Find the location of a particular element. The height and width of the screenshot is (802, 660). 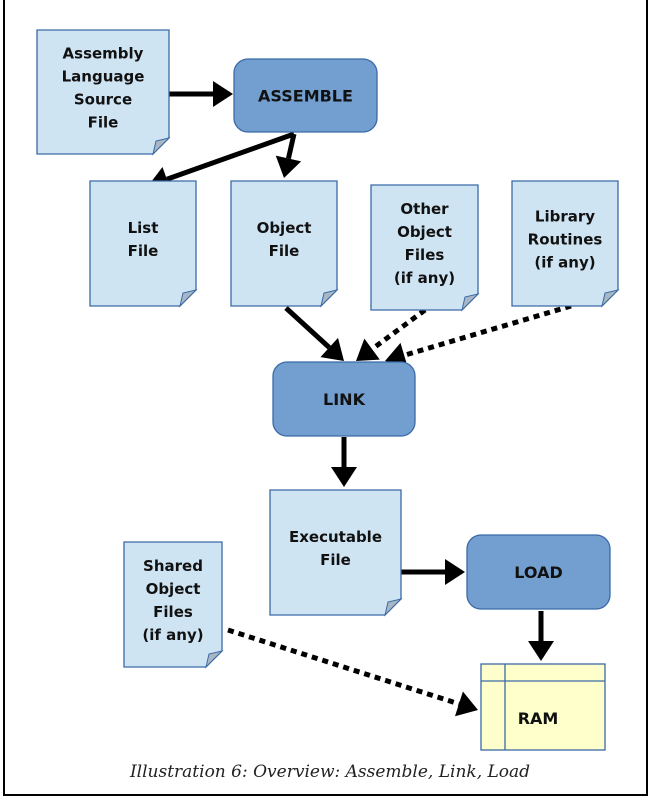

arrowhead-executable-to-load is located at coordinates (455, 572).